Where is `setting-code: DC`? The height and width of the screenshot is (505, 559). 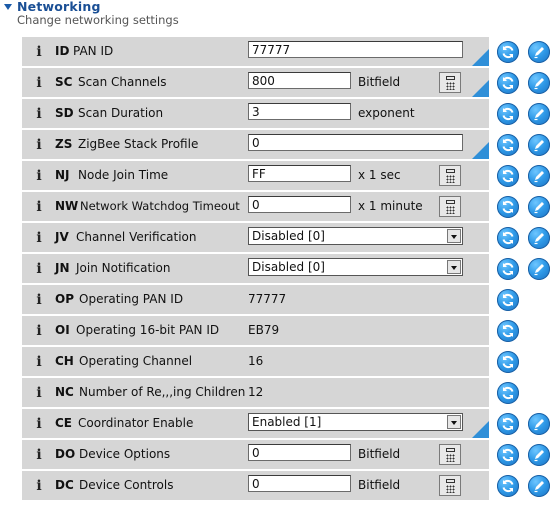
setting-code: DC is located at coordinates (64, 485).